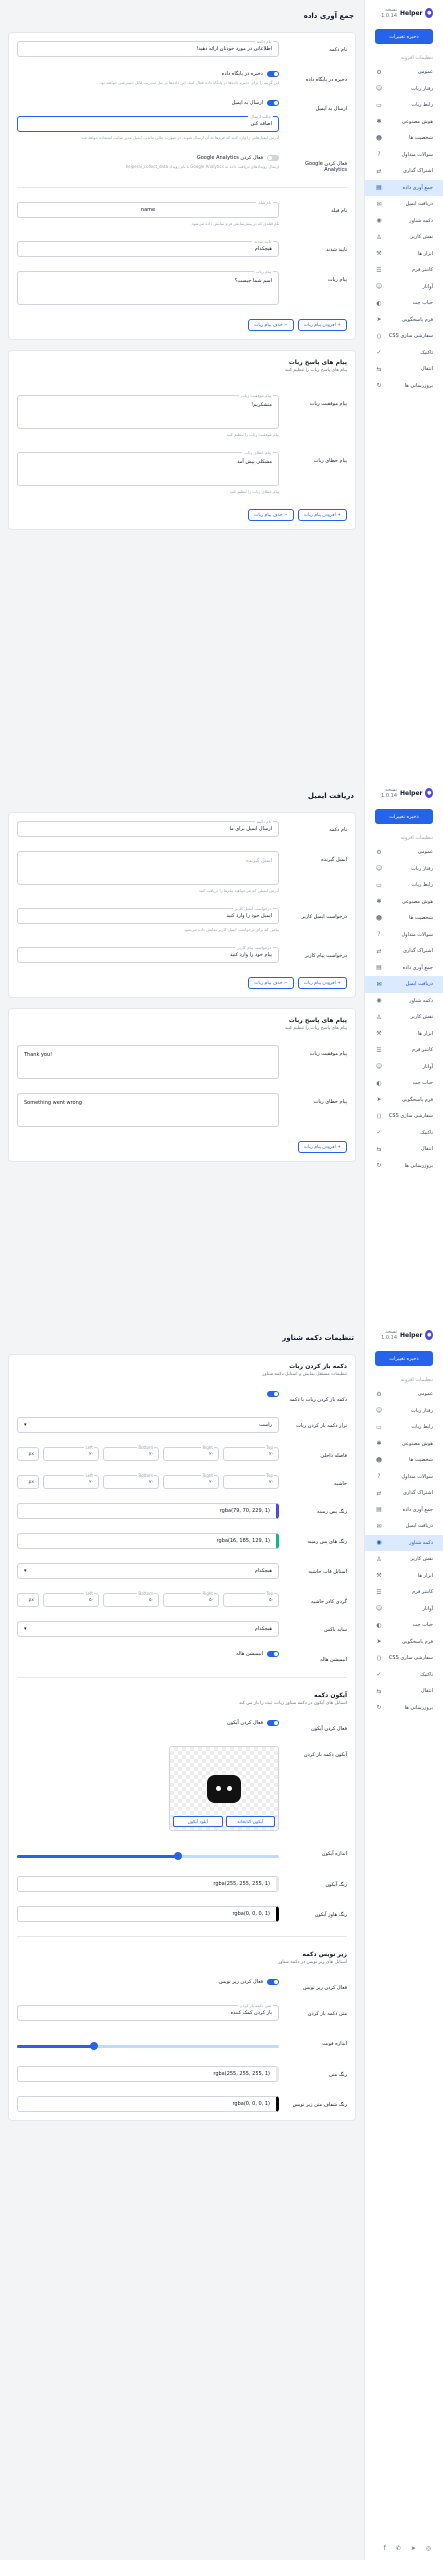 This screenshot has width=443, height=2560. I want to click on text-color-input: rgba(255, 255, 255, 1), so click(148, 2074).